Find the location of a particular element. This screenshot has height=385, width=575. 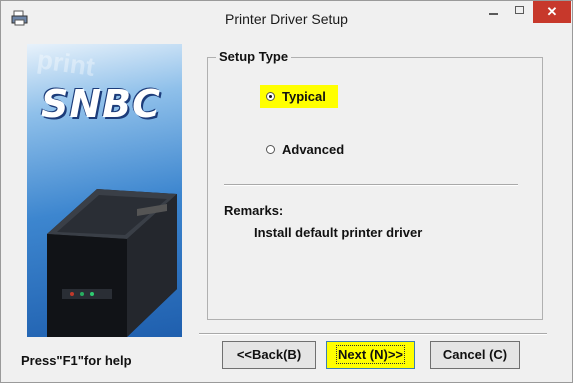

help-hint: Press"F1"for help is located at coordinates (76, 360).